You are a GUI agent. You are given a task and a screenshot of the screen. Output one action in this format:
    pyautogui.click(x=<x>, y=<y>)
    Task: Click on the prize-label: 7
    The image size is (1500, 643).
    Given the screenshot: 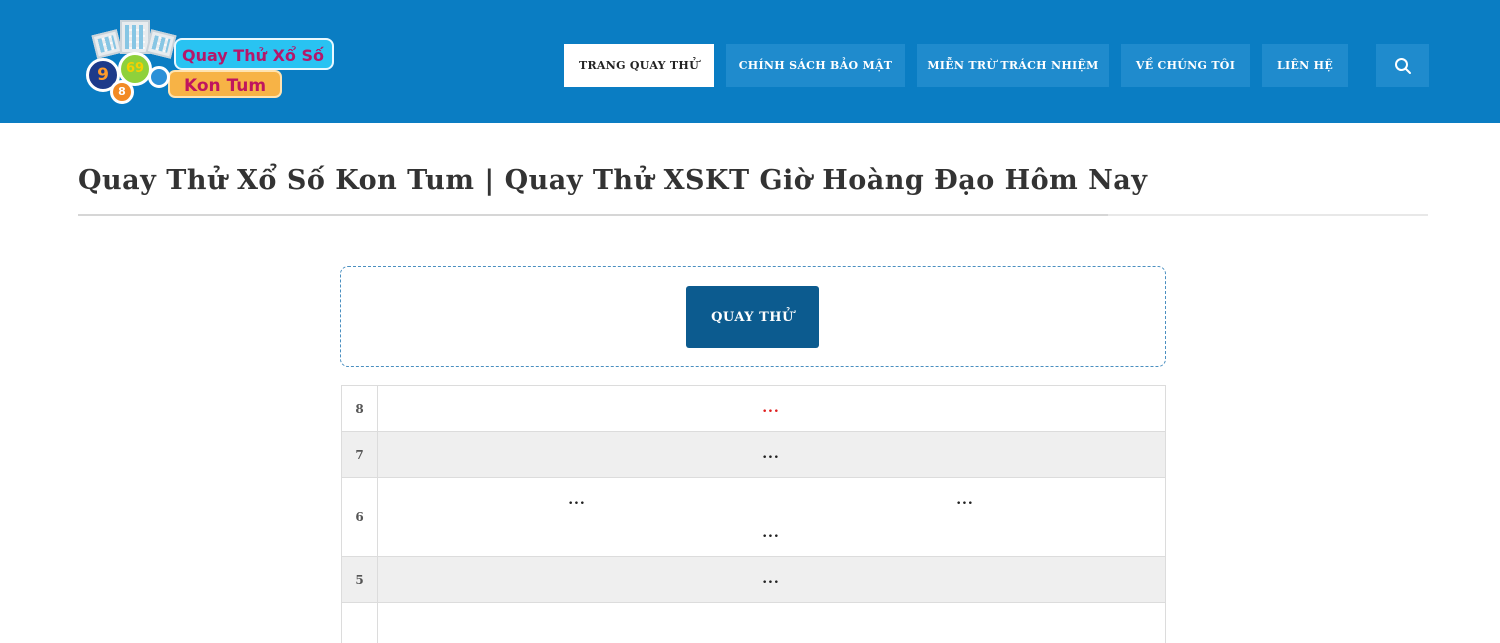 What is the action you would take?
    pyautogui.click(x=360, y=454)
    